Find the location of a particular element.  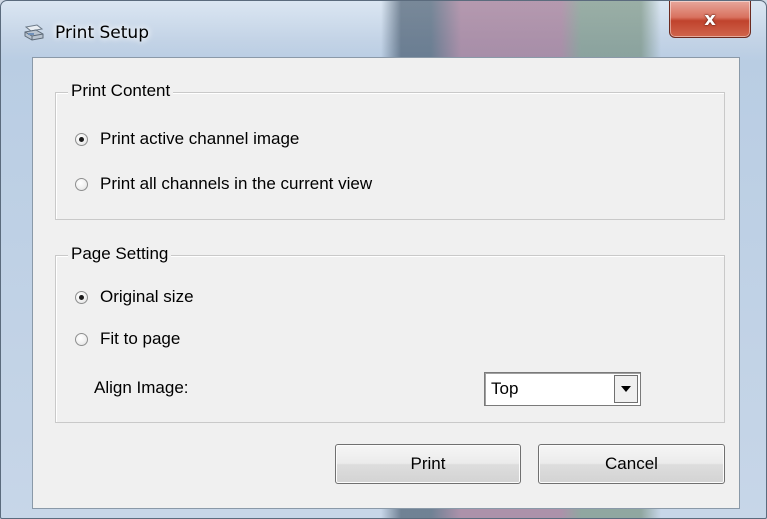

radio-original-size: Original size is located at coordinates (134, 297).